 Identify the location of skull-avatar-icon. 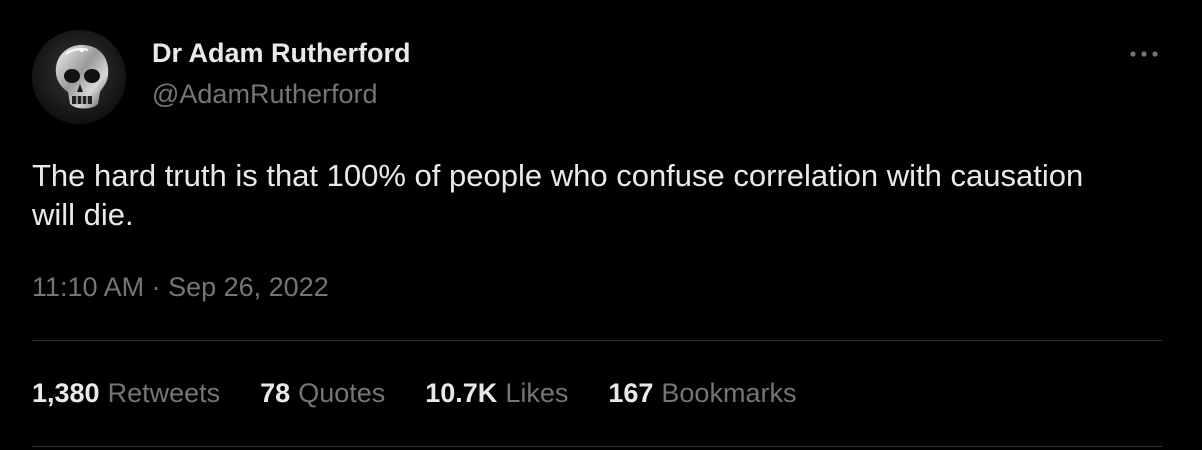
(79, 77).